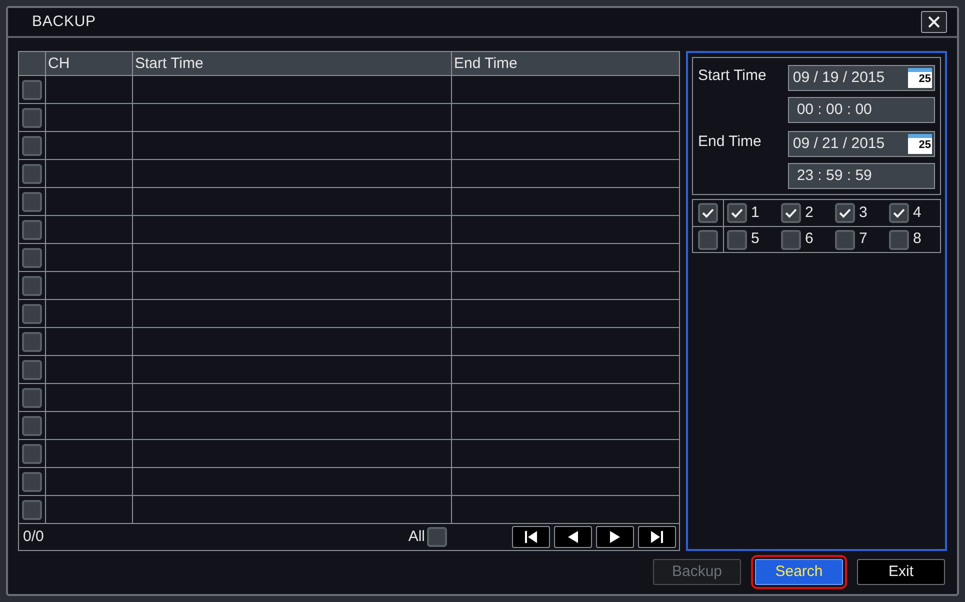 The width and height of the screenshot is (965, 602). I want to click on previous-page-button, so click(573, 537).